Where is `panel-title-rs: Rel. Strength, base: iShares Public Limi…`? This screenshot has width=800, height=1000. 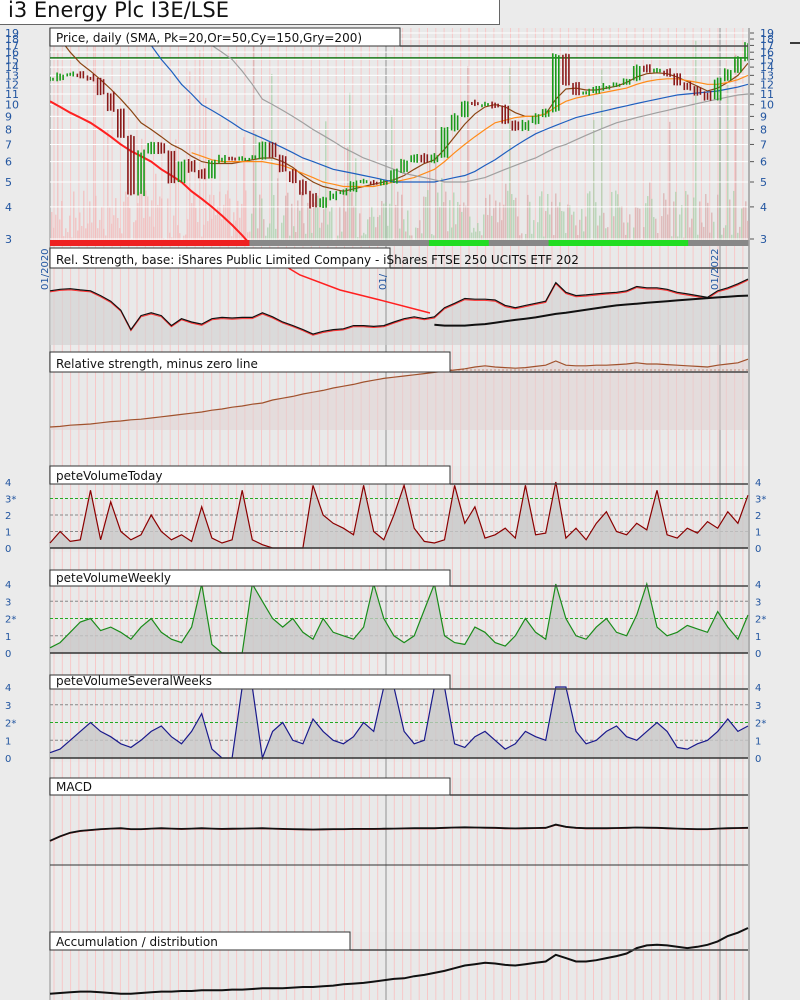
panel-title-rs: Rel. Strength, base: iShares Public Limi… is located at coordinates (317, 260).